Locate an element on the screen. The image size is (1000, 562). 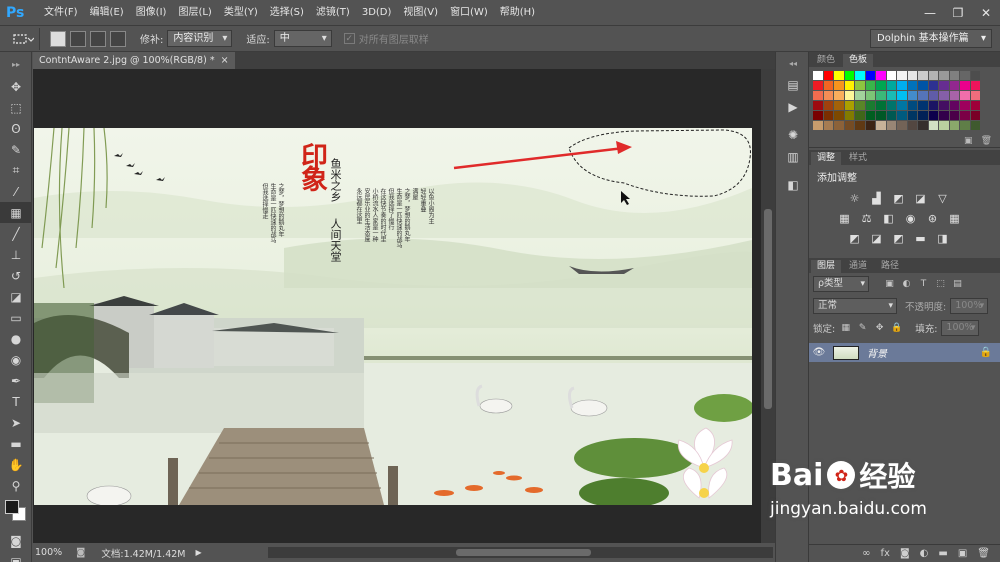
move-tool-icon: ✥ is located at coordinates (16, 86).